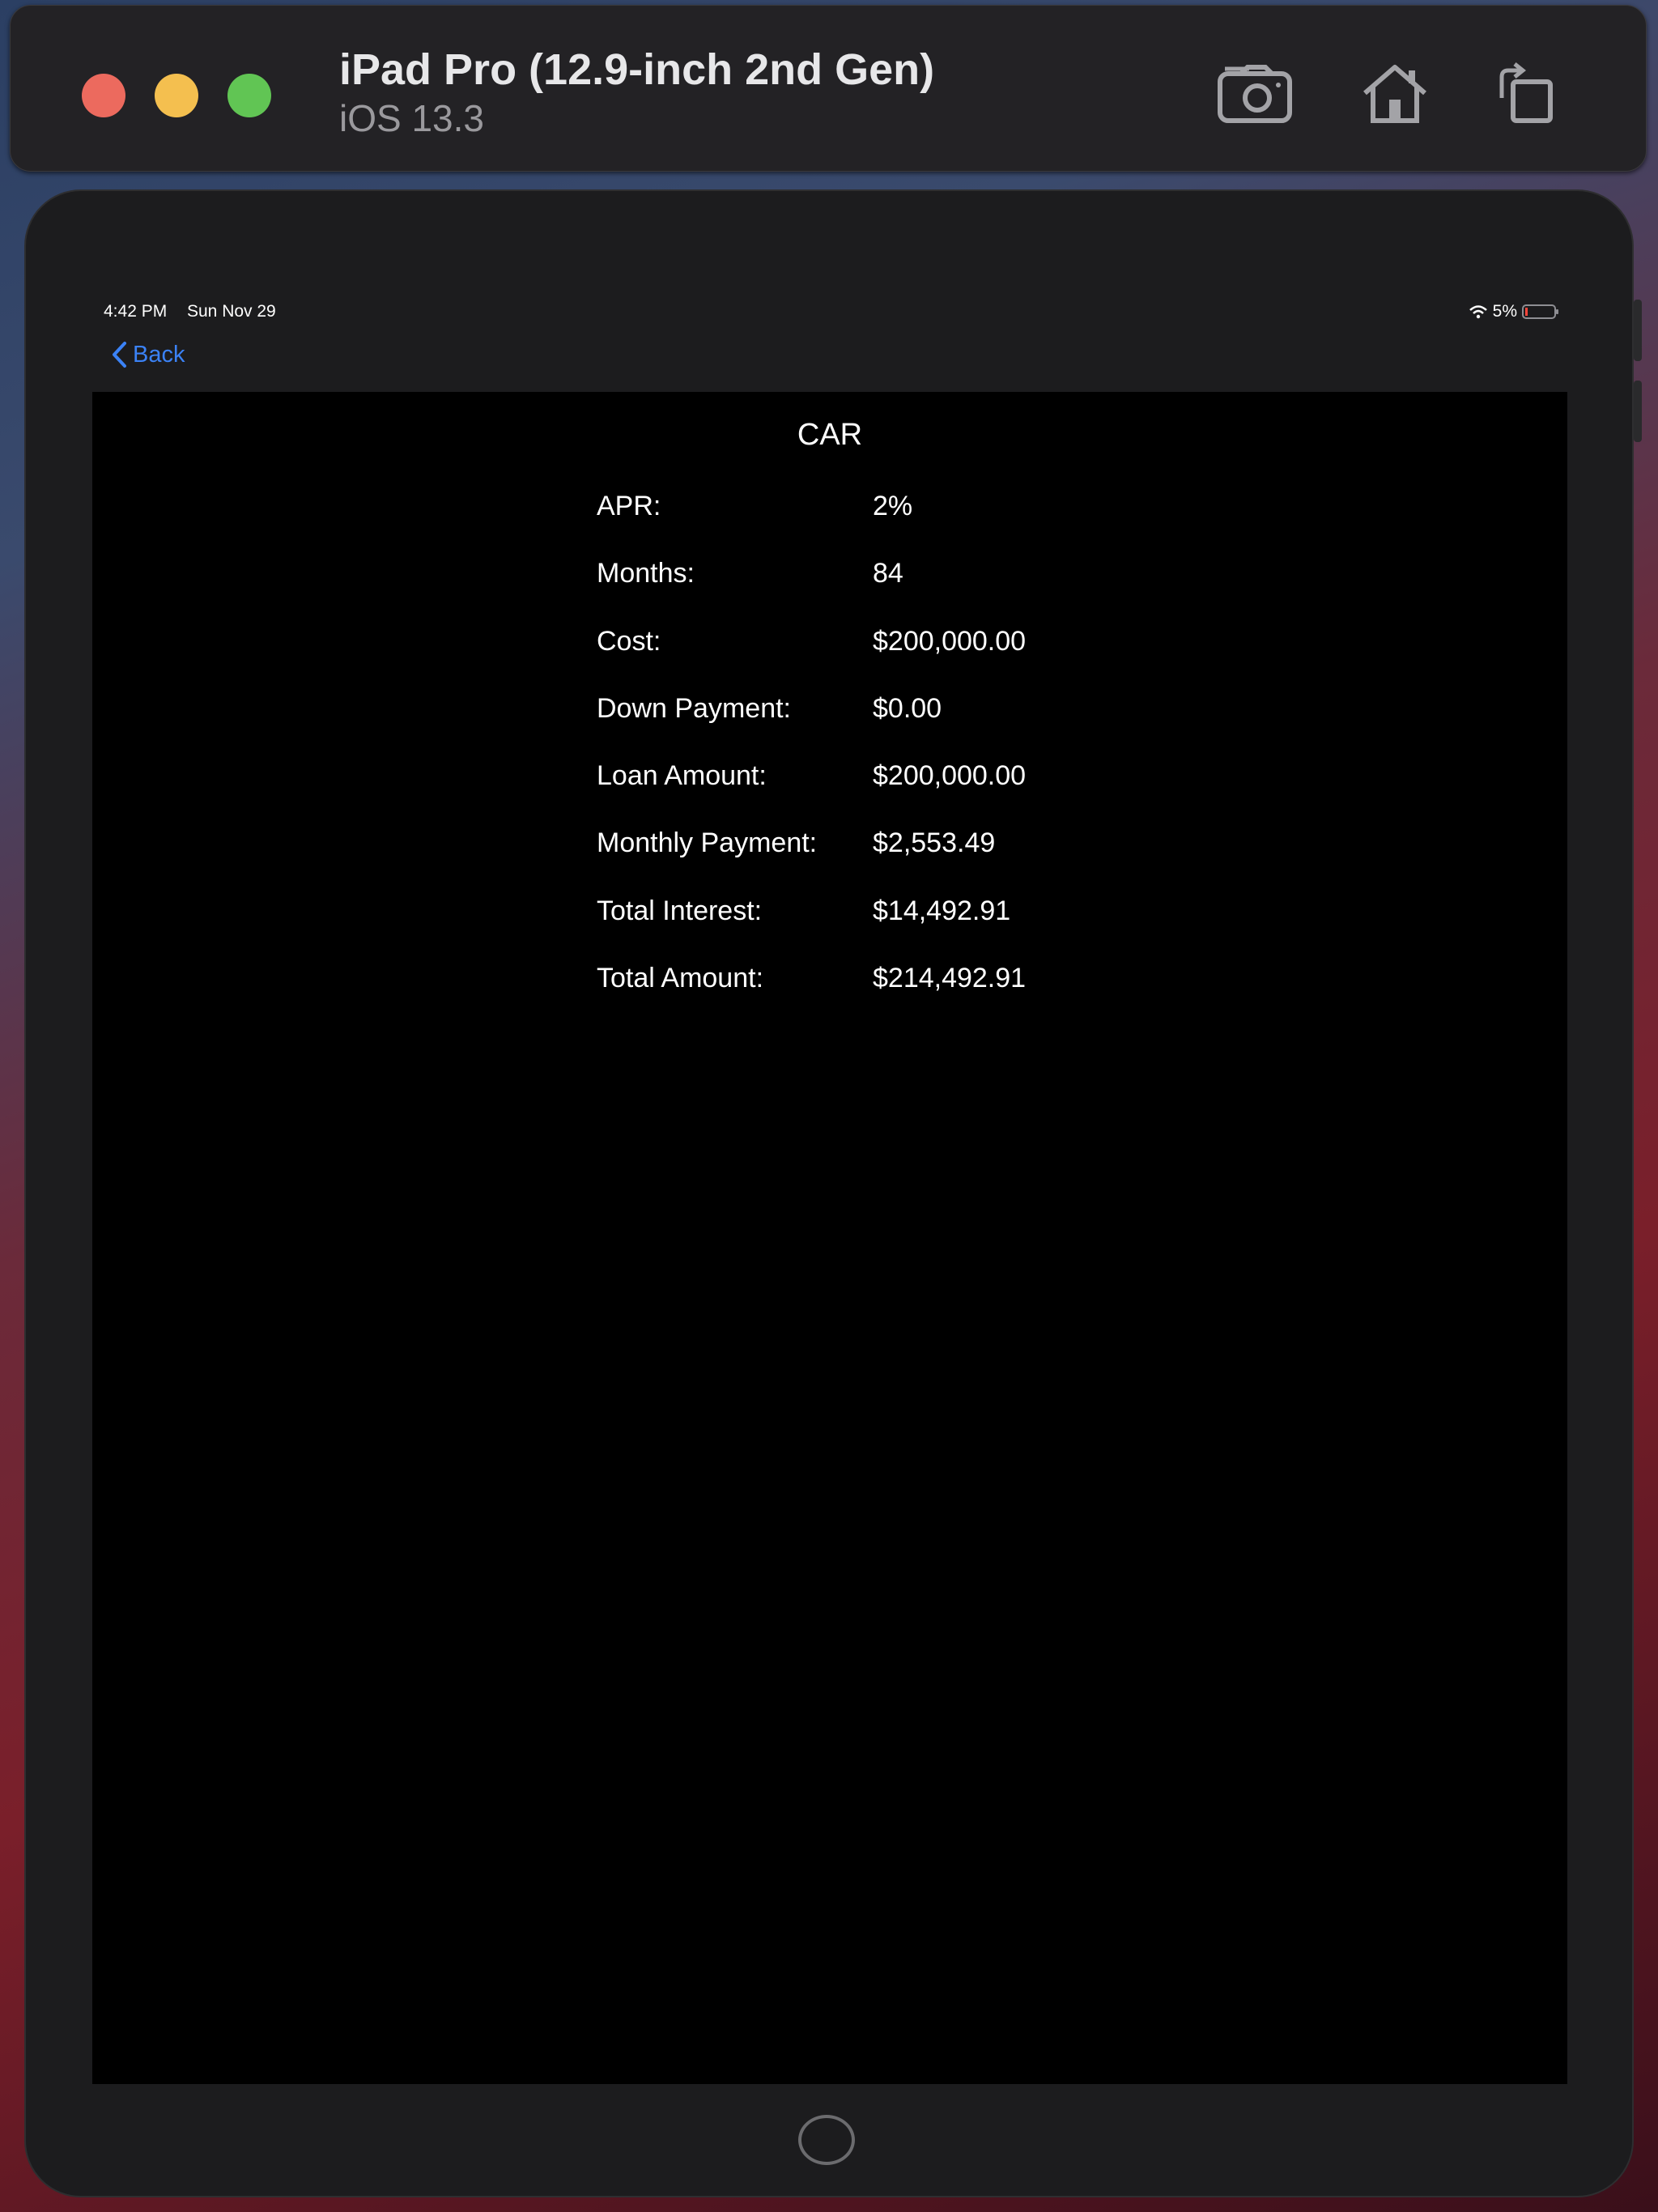 The image size is (1658, 2212). I want to click on rotate-icon, so click(1526, 93).